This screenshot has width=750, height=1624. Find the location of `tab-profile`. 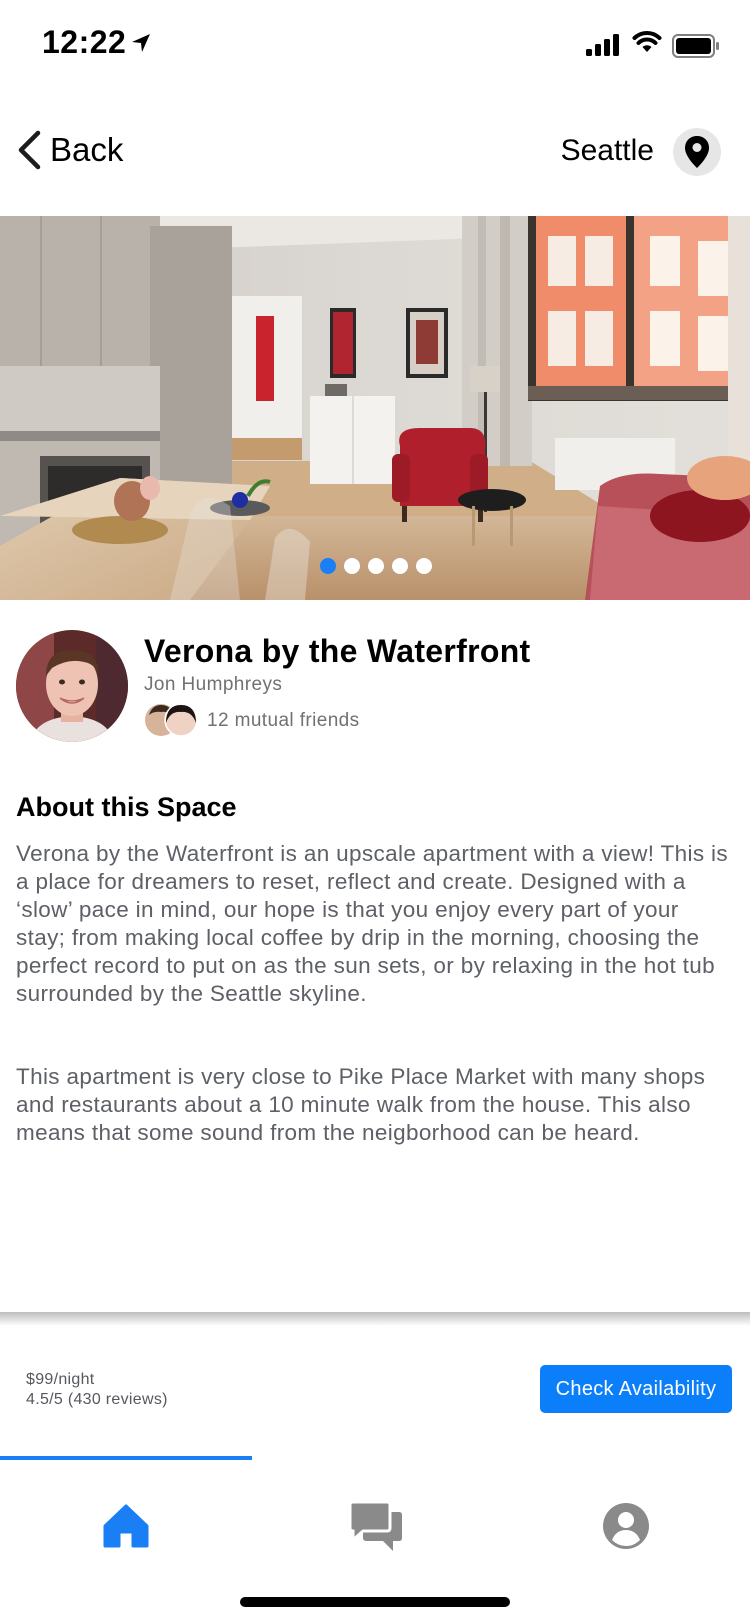

tab-profile is located at coordinates (625, 1526).